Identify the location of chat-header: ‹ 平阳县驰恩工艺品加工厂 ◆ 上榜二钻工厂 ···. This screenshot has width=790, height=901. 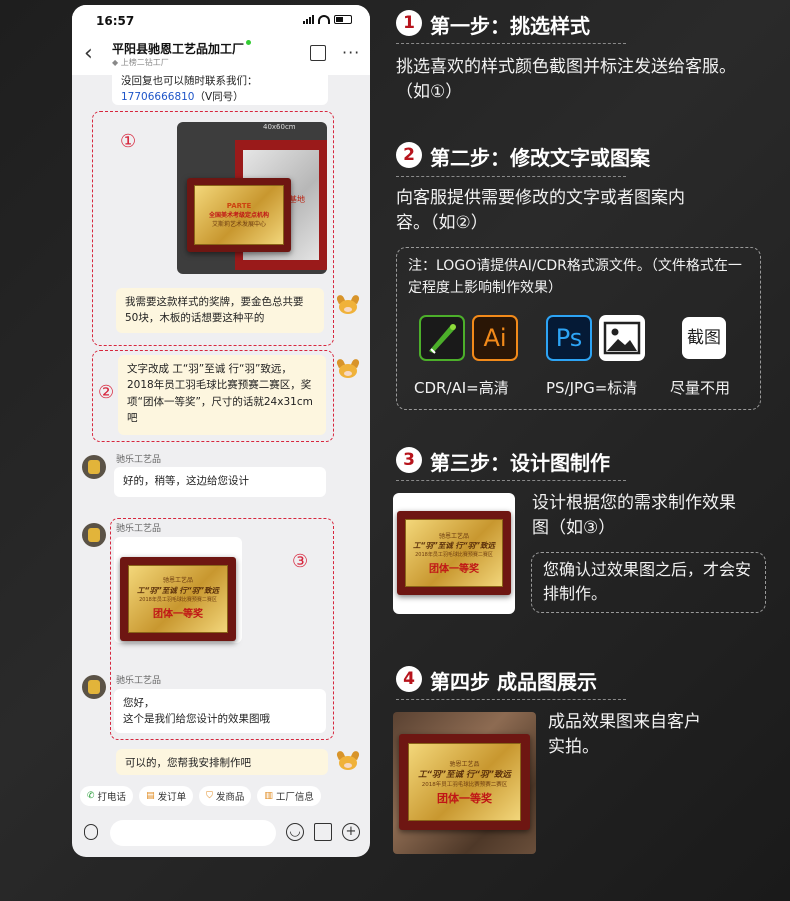
(221, 55).